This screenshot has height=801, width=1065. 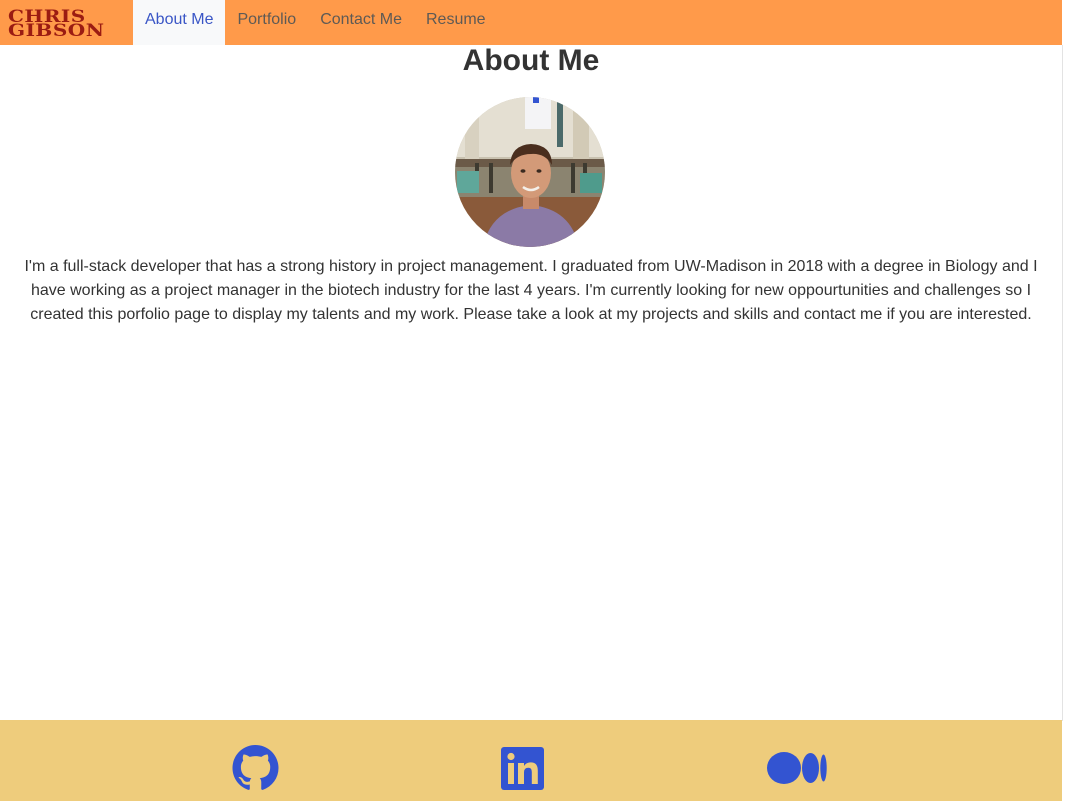 What do you see at coordinates (1062, 383) in the screenshot?
I see `page-edge-divider` at bounding box center [1062, 383].